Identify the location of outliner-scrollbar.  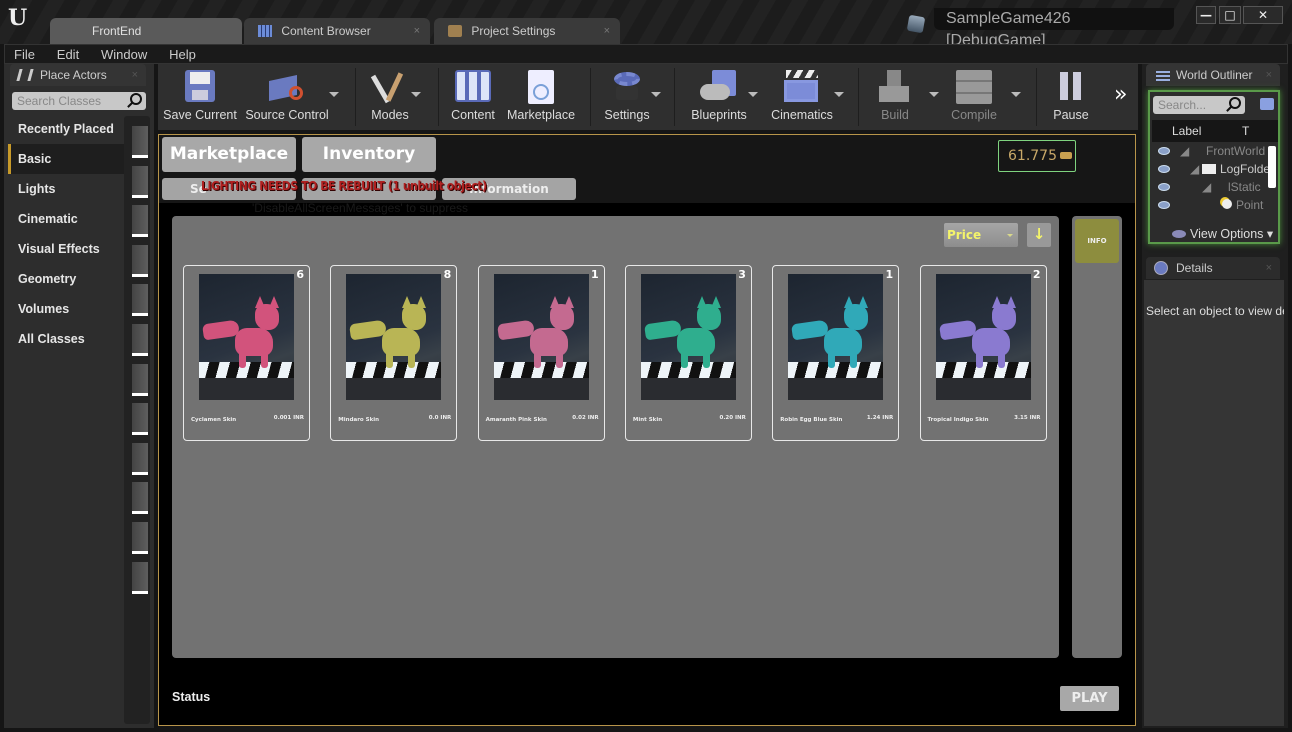
(1272, 167).